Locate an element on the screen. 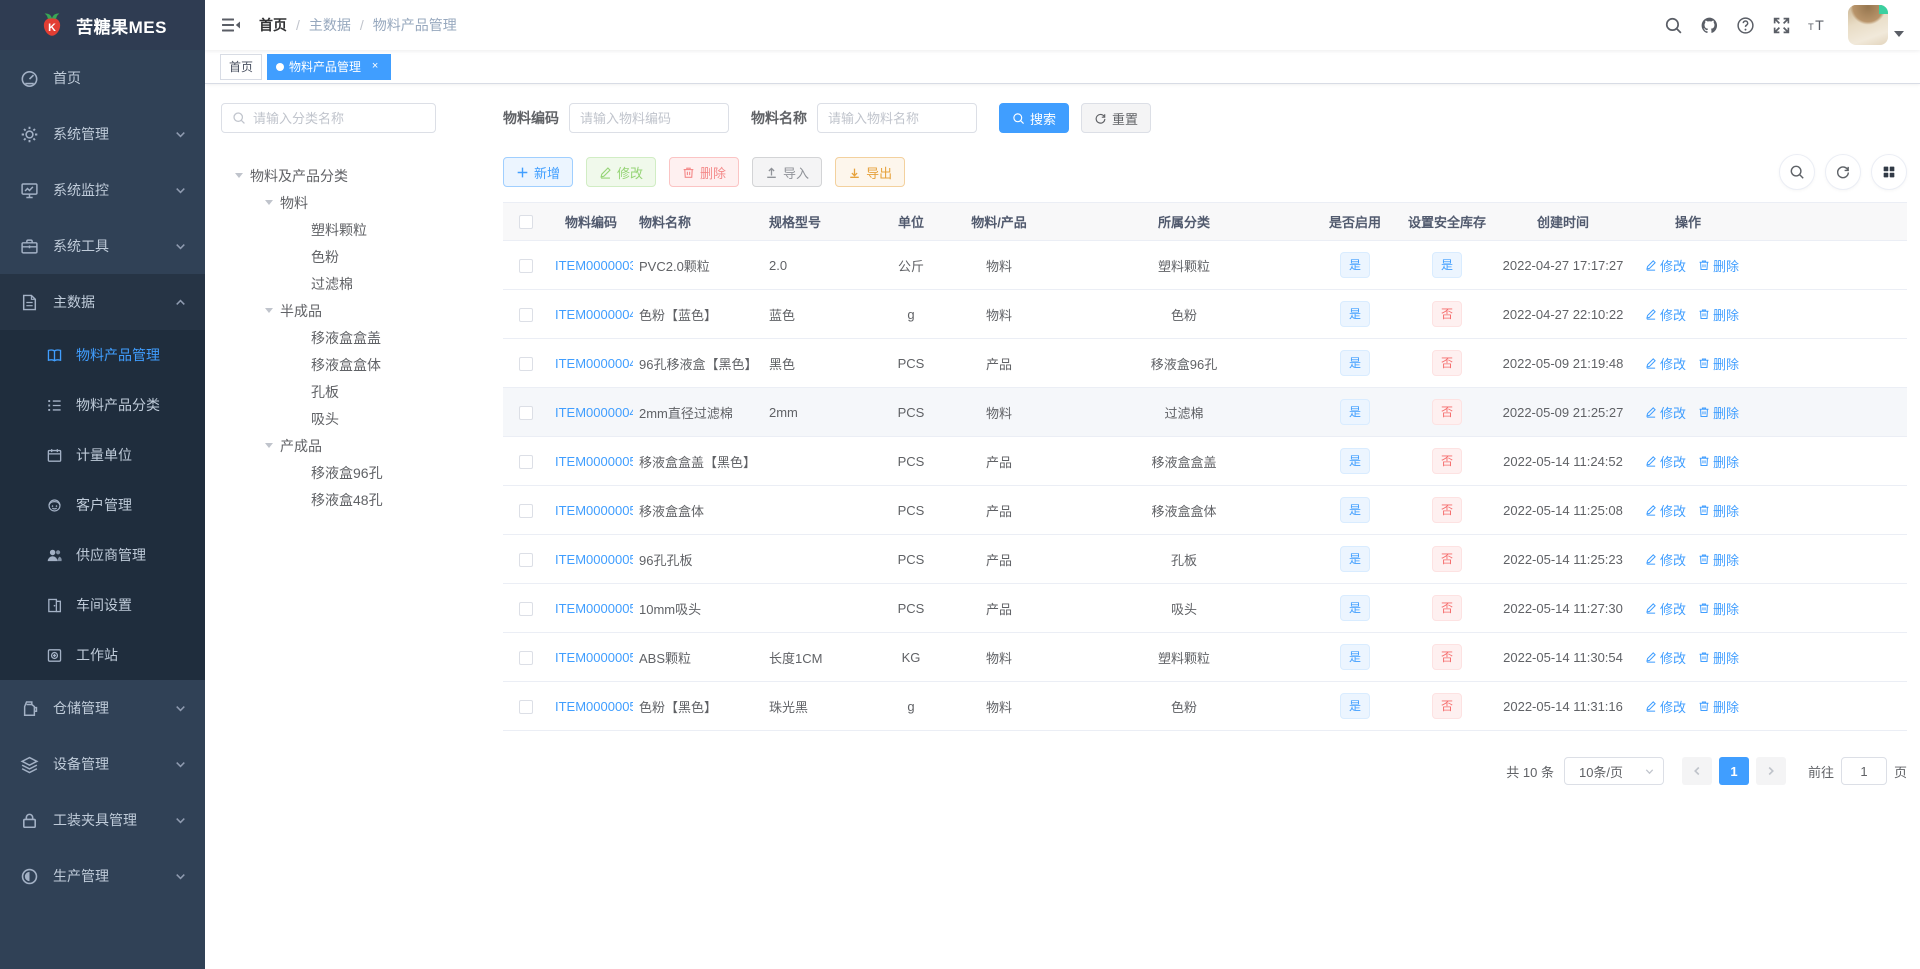 The width and height of the screenshot is (1920, 969). select-all-checkbox is located at coordinates (526, 222).